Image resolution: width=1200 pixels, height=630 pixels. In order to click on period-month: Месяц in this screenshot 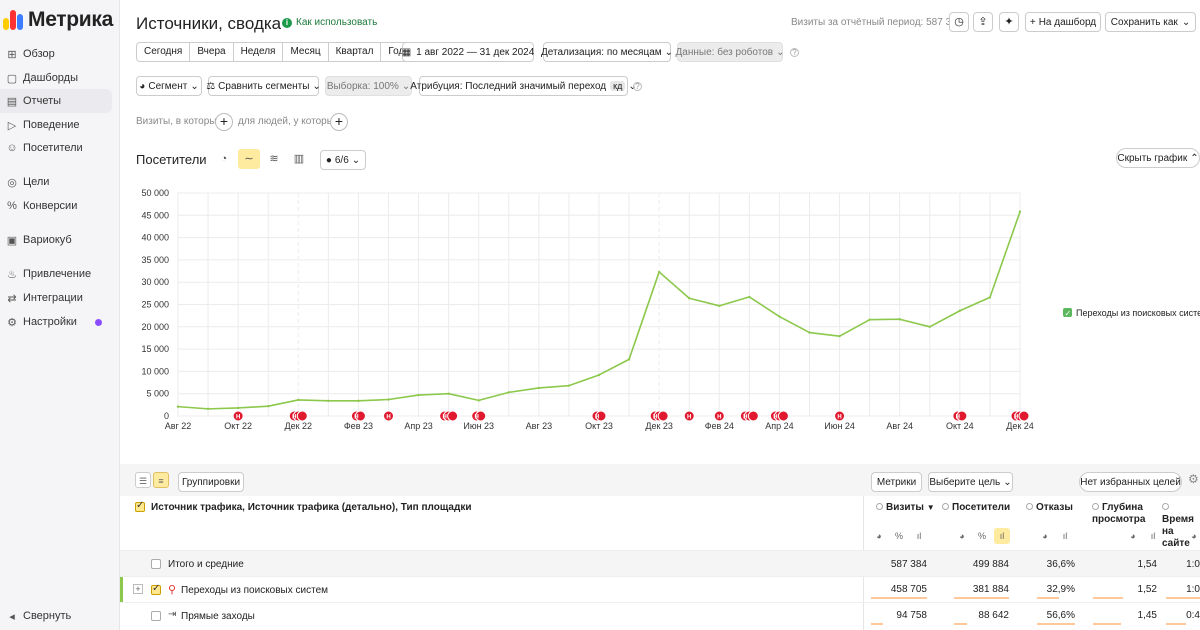, I will do `click(306, 52)`.